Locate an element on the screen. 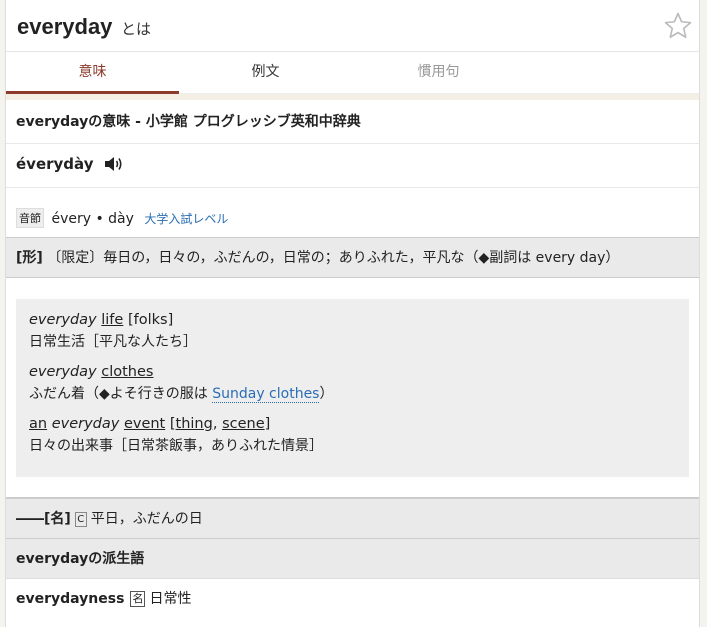 The height and width of the screenshot is (627, 707). example-article: an is located at coordinates (38, 424).